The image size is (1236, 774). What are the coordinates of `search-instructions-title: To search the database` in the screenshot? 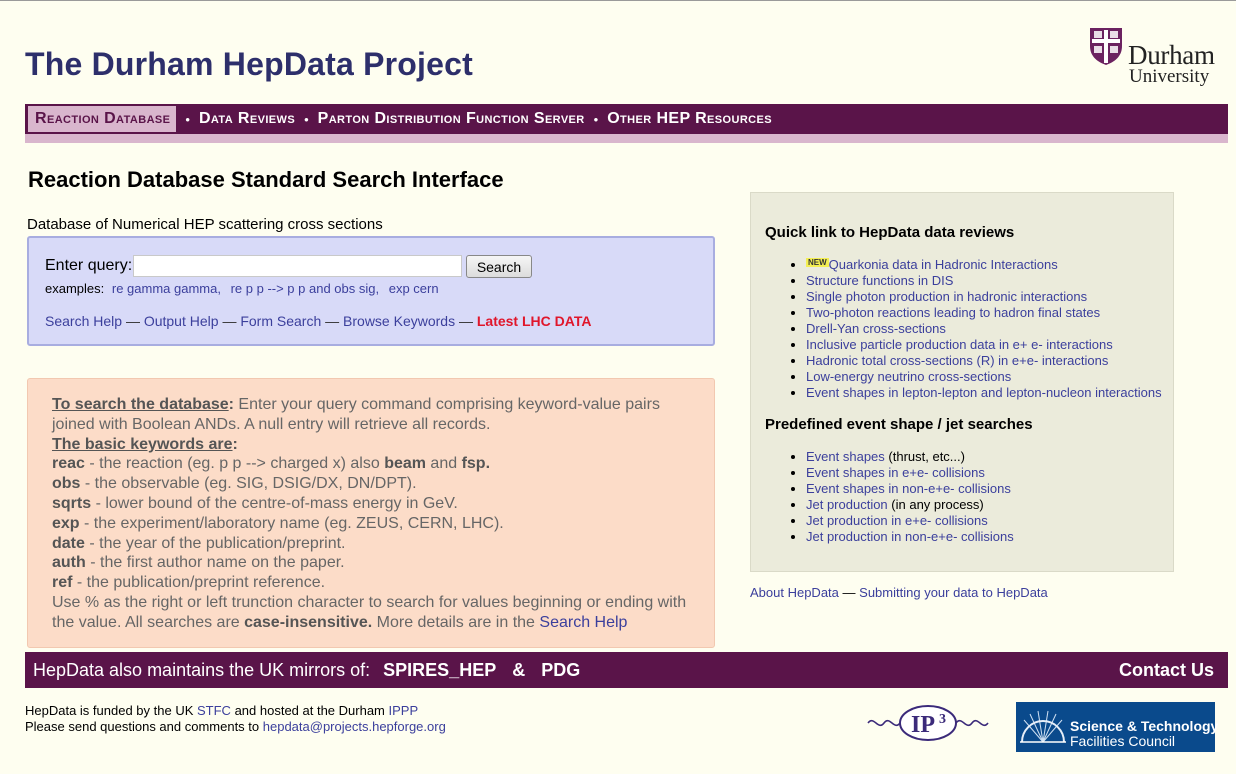 It's located at (140, 404).